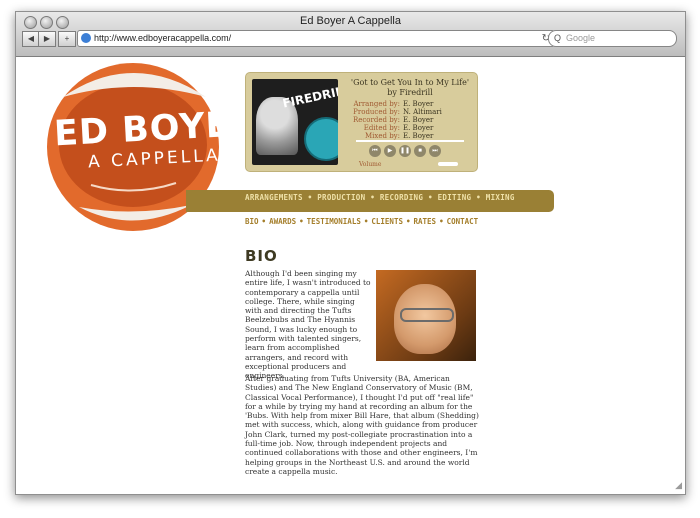 The width and height of the screenshot is (700, 518). What do you see at coordinates (261, 256) in the screenshot?
I see `bio-heading: BIO` at bounding box center [261, 256].